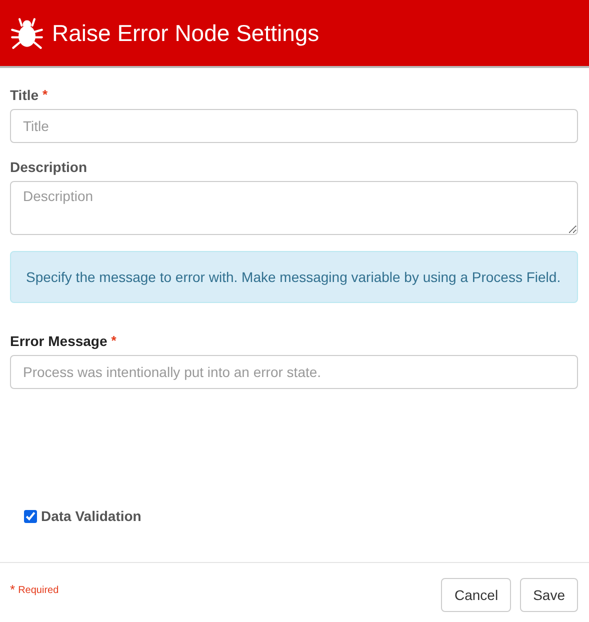 The width and height of the screenshot is (589, 622). What do you see at coordinates (476, 595) in the screenshot?
I see `dialog-button: Cancel` at bounding box center [476, 595].